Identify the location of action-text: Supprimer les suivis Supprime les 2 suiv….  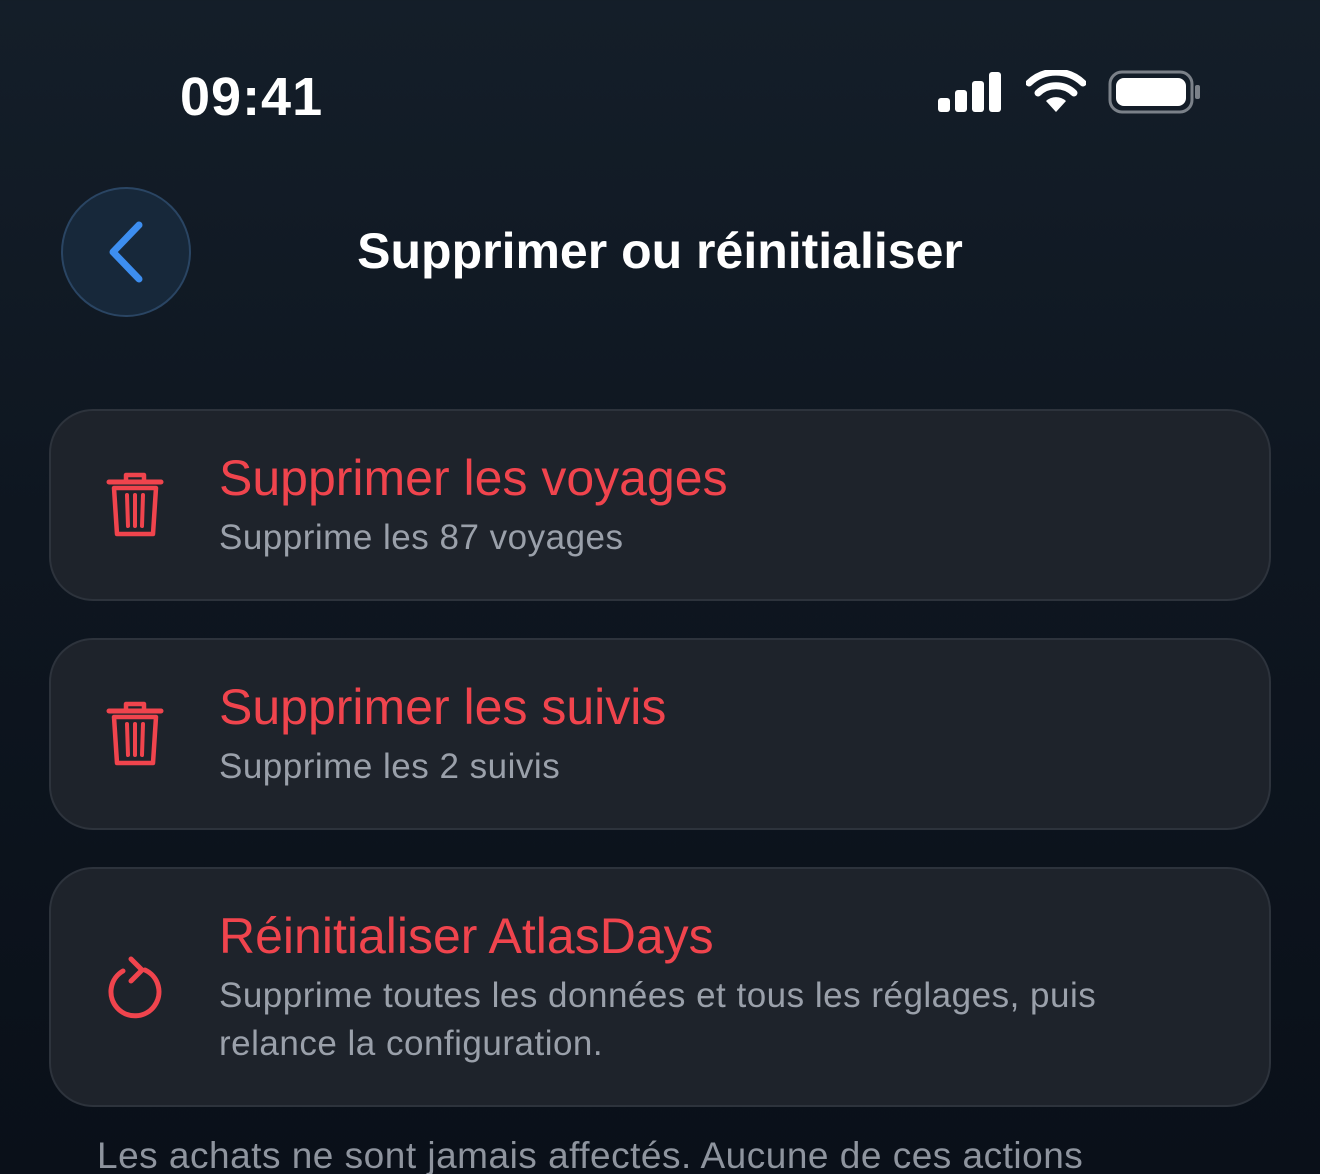
(744, 734).